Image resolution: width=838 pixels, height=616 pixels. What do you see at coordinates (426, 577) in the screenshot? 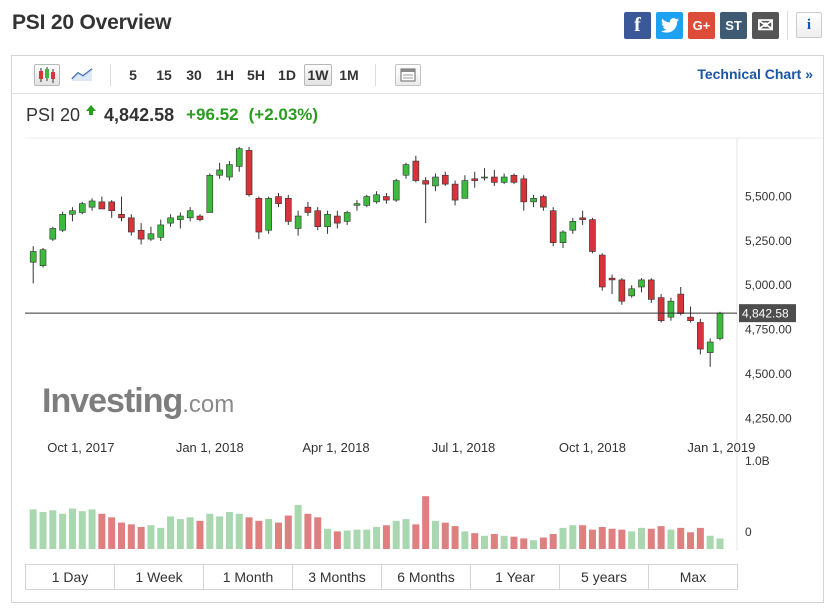
I see `range-6-months: 6 Months` at bounding box center [426, 577].